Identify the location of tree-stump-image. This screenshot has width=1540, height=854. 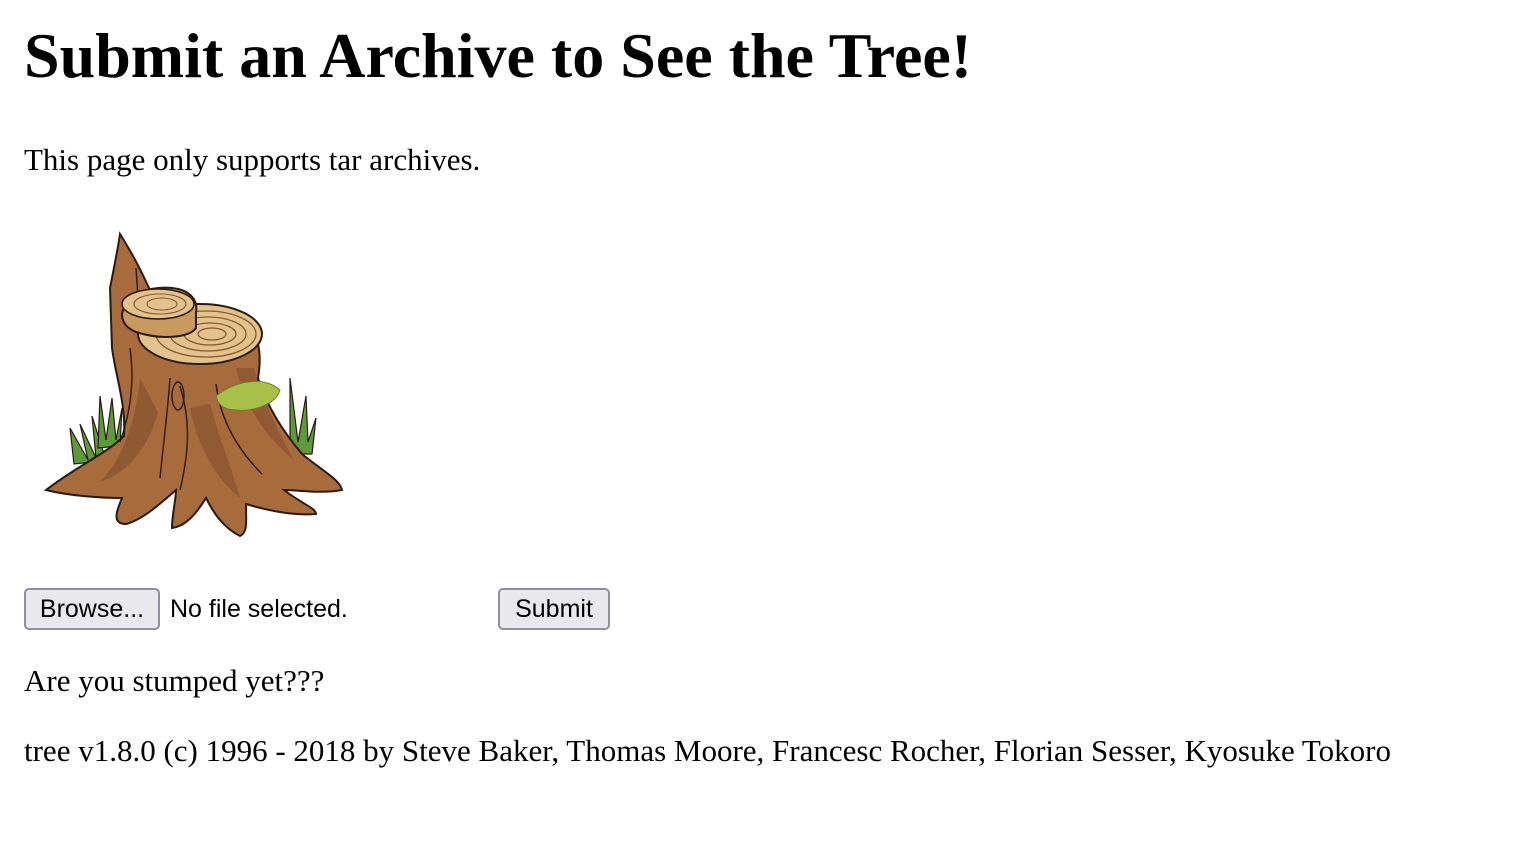
(195, 384).